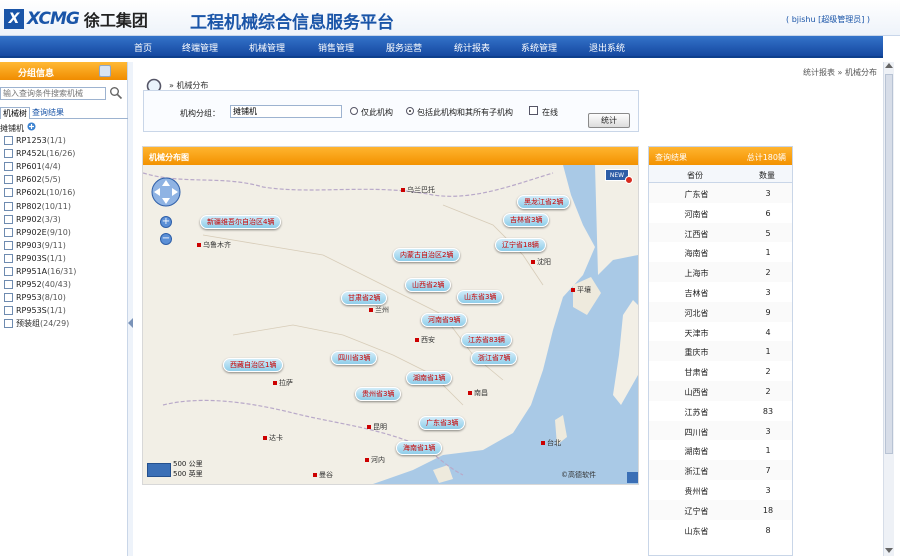 The width and height of the screenshot is (900, 556). Describe the element at coordinates (520, 245) in the screenshot. I see `map-marker-bubble: 辽宁省18辆` at that location.